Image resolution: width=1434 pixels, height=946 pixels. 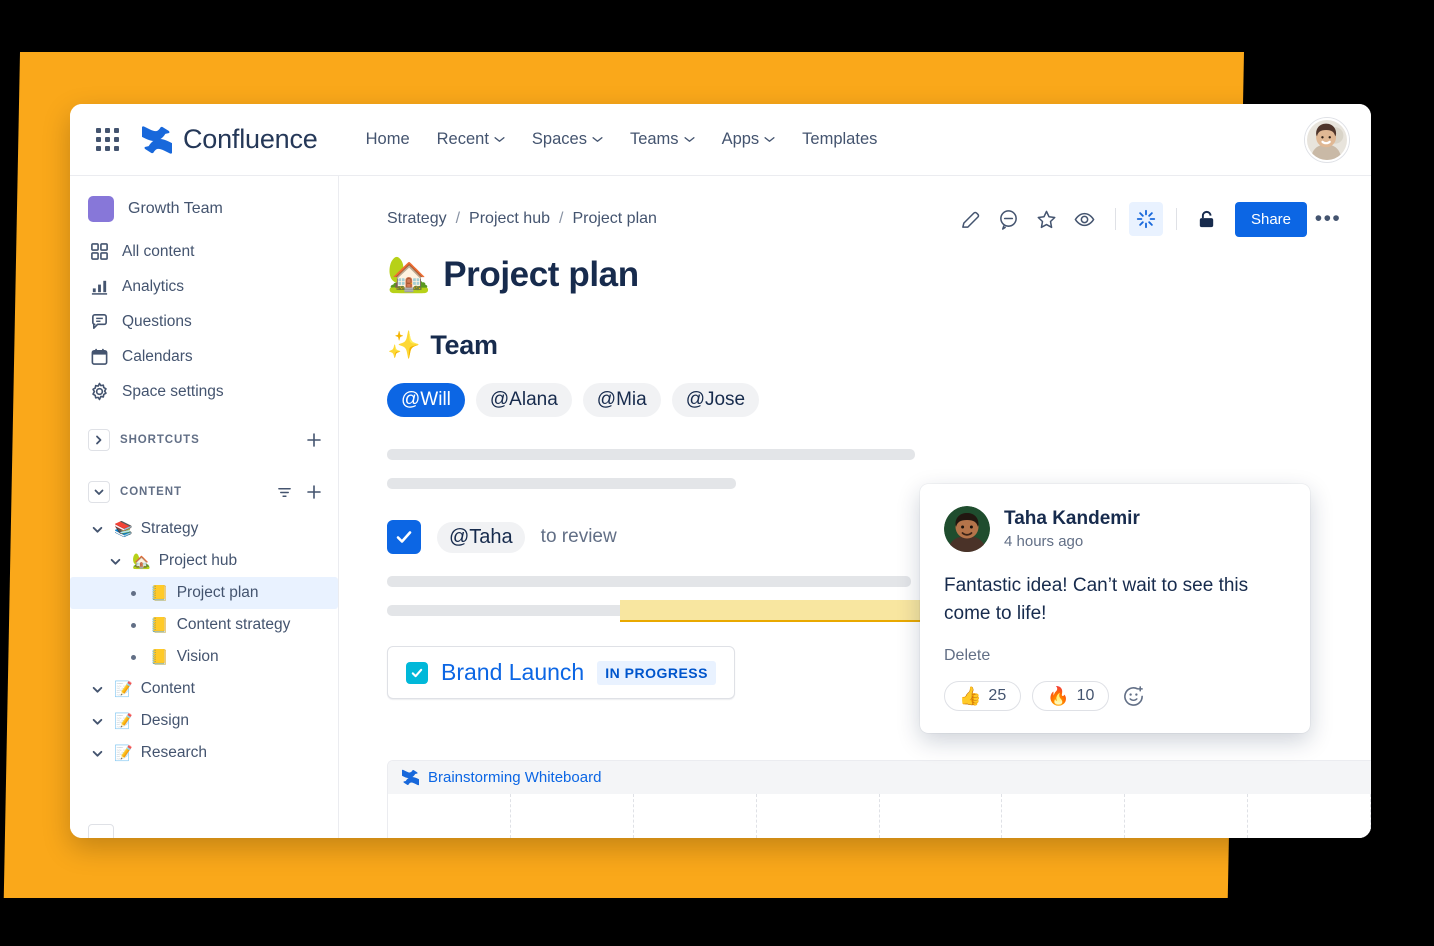 I want to click on sidebar-item-label: Questions, so click(x=157, y=321).